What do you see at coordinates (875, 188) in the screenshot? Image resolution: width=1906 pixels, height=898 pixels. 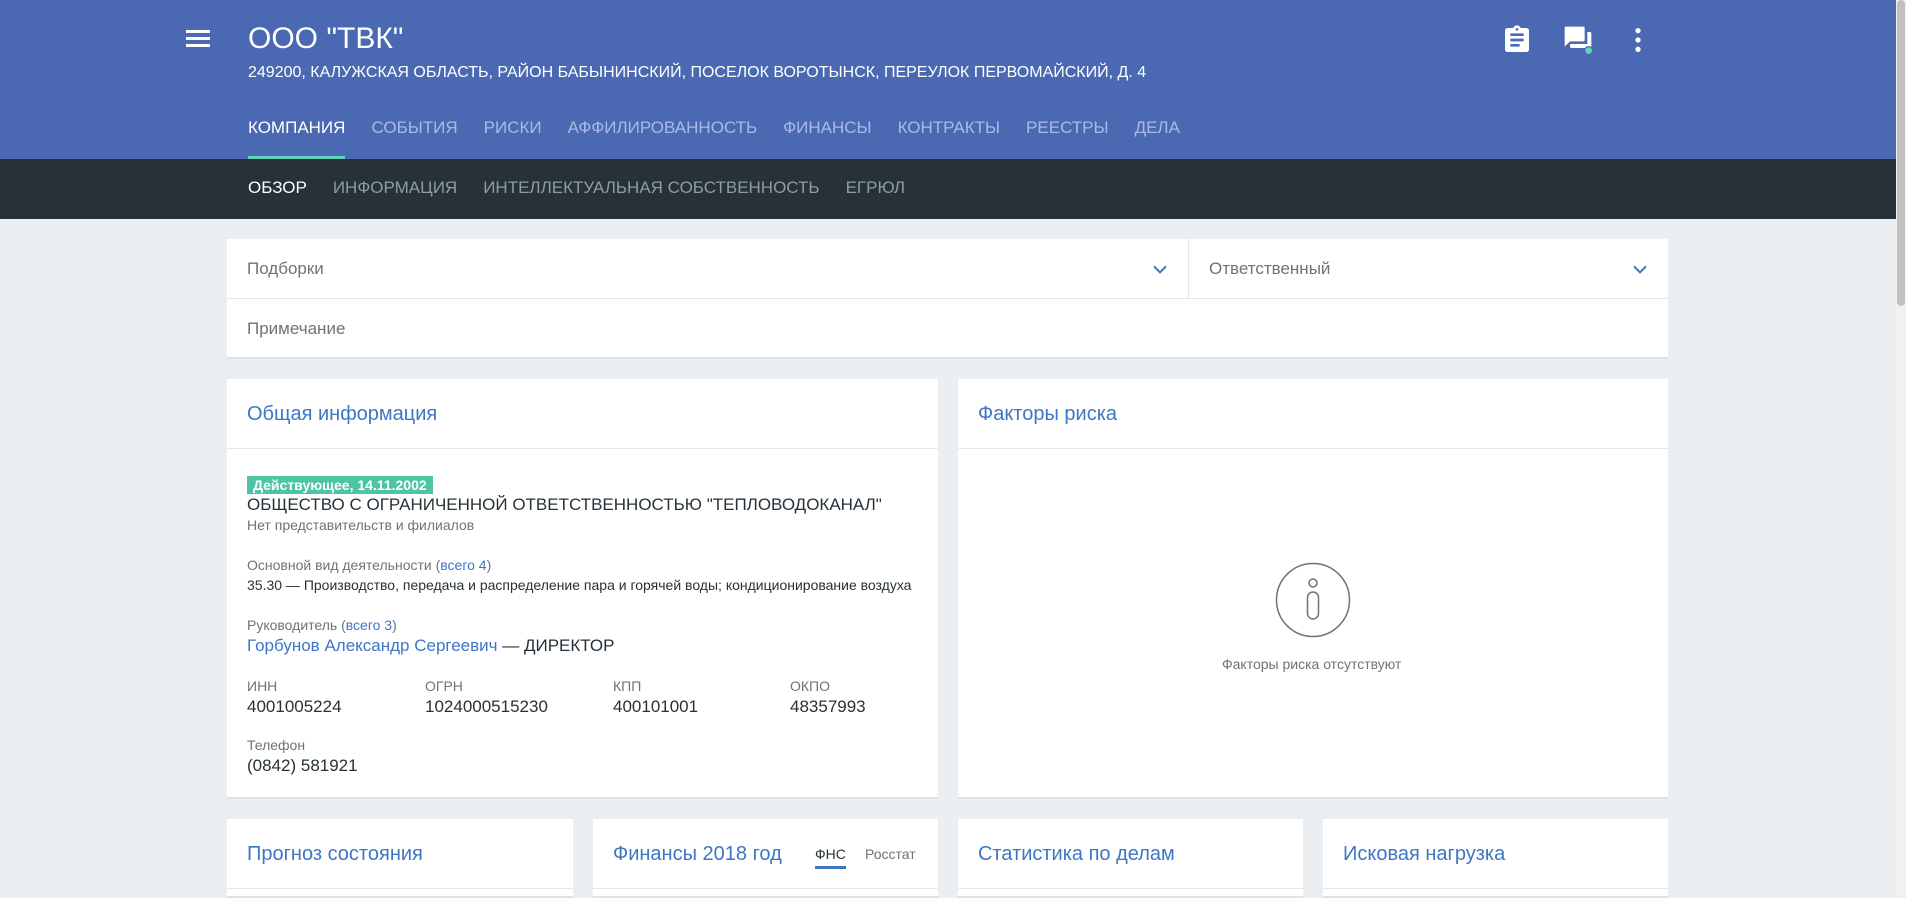 I see `subtab-egrul: ЕГРЮЛ` at bounding box center [875, 188].